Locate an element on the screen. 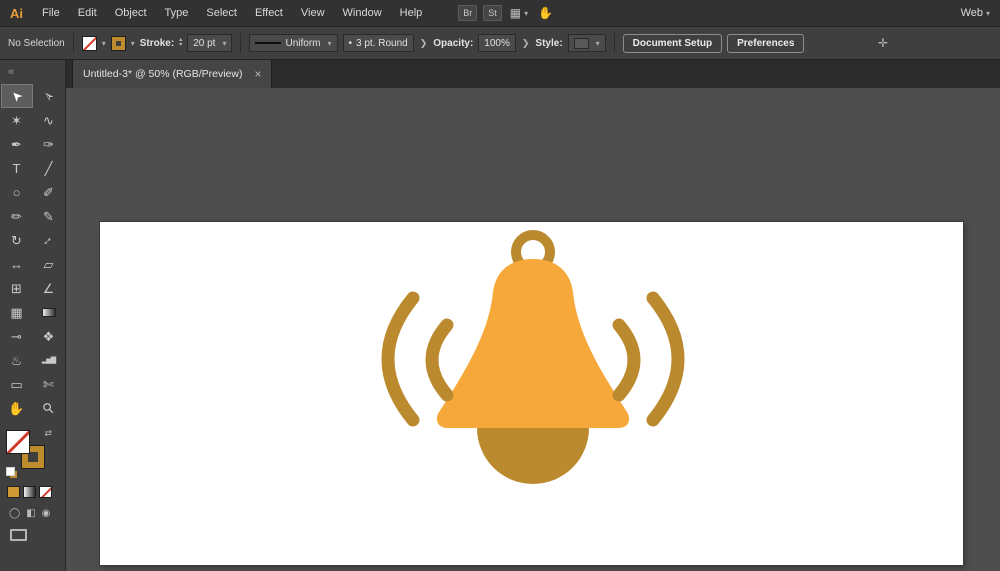 This screenshot has height=571, width=1000. selection-tool-icon: ➤ is located at coordinates (16, 96).